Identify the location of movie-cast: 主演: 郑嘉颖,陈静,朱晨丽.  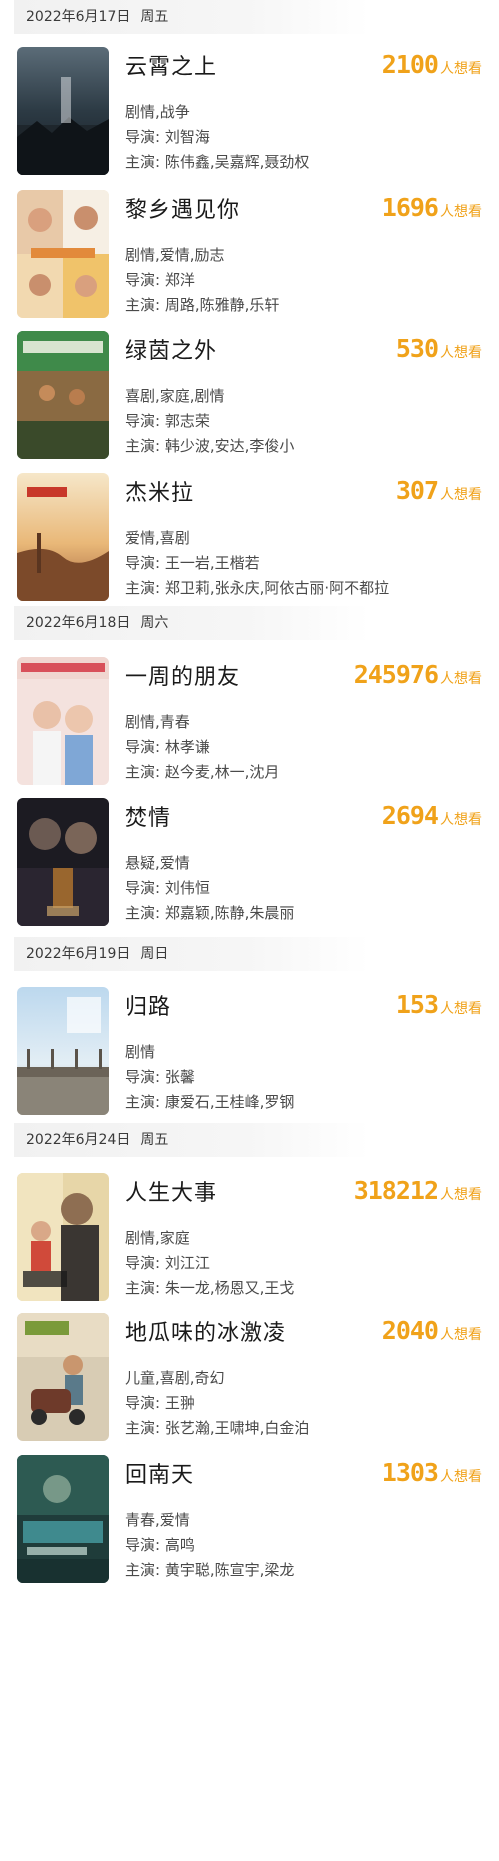
(209, 912).